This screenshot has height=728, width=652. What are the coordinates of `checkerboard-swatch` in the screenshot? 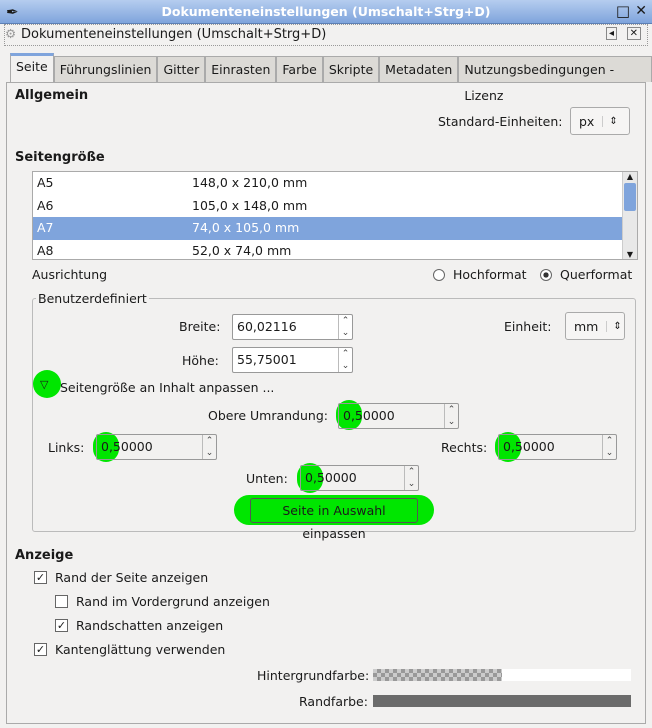 It's located at (437, 675).